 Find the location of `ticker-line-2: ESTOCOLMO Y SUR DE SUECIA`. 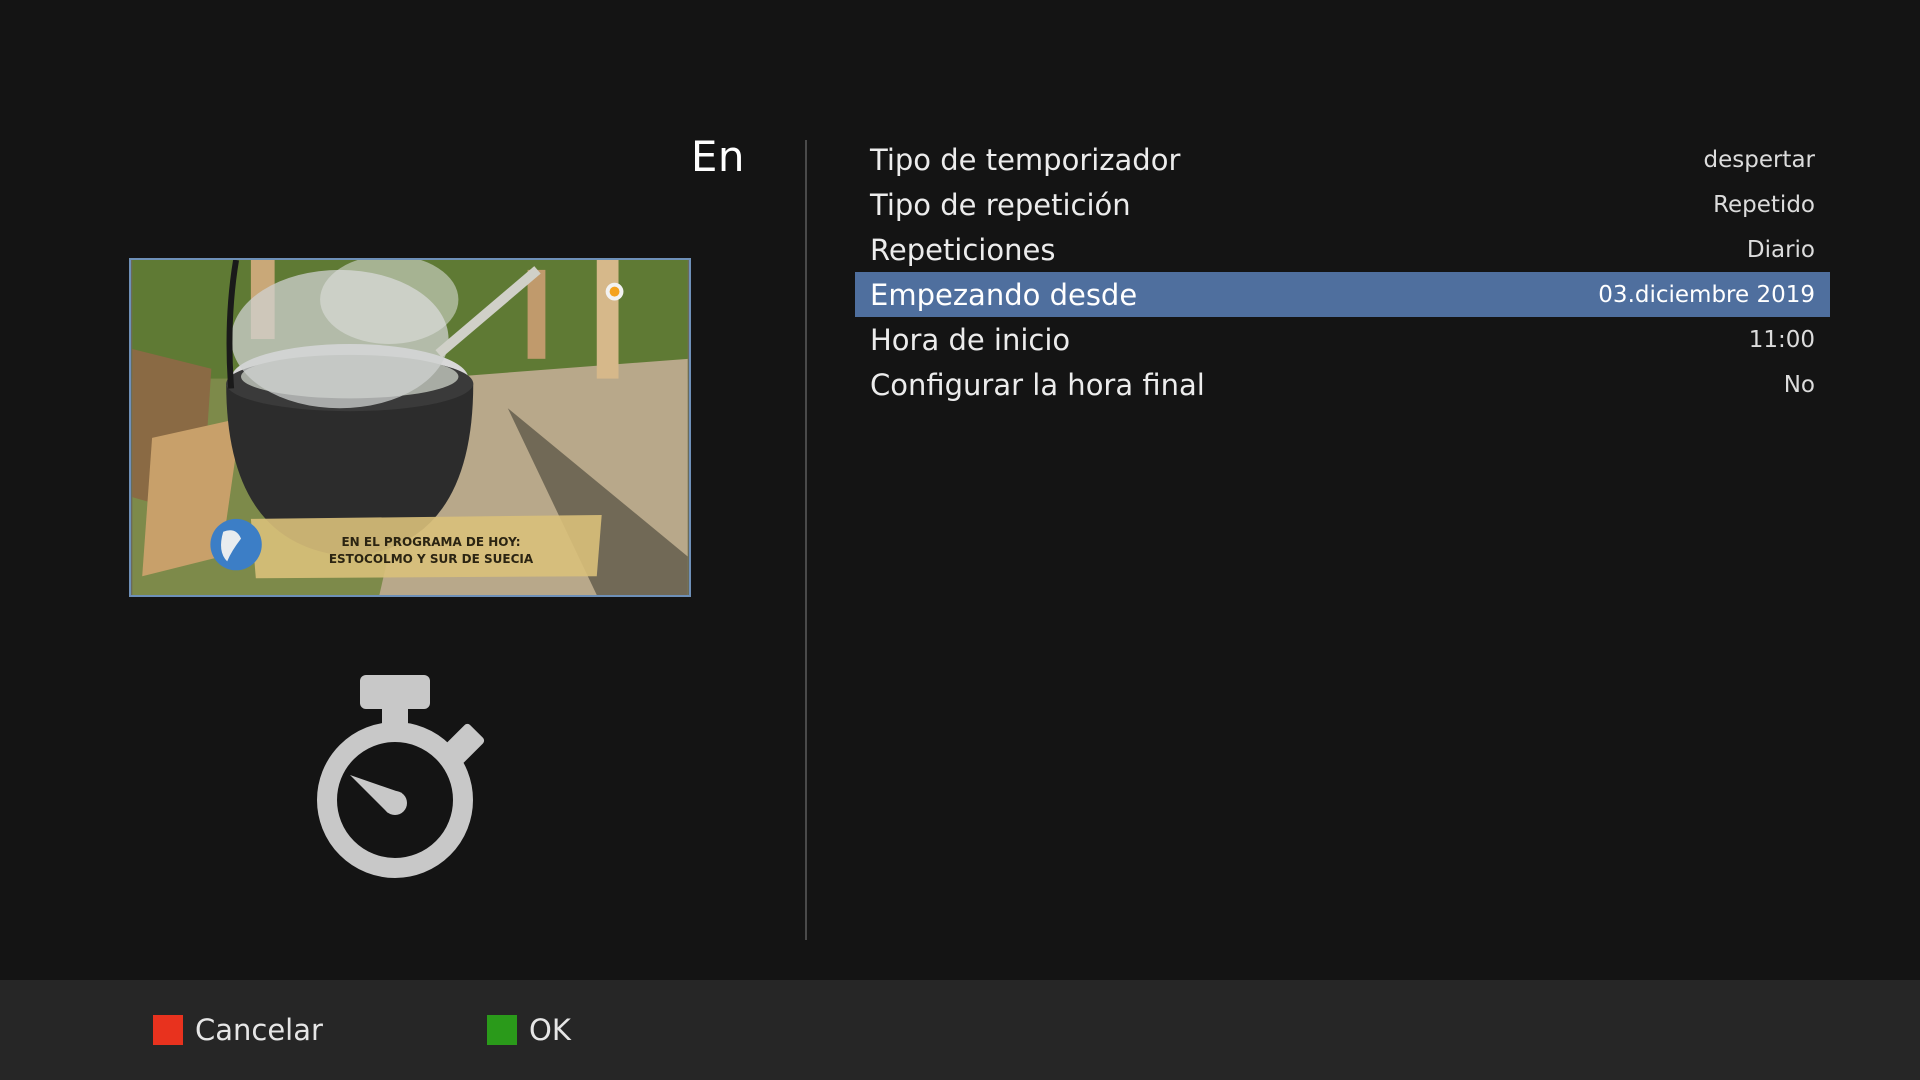

ticker-line-2: ESTOCOLMO Y SUR DE SUECIA is located at coordinates (431, 559).